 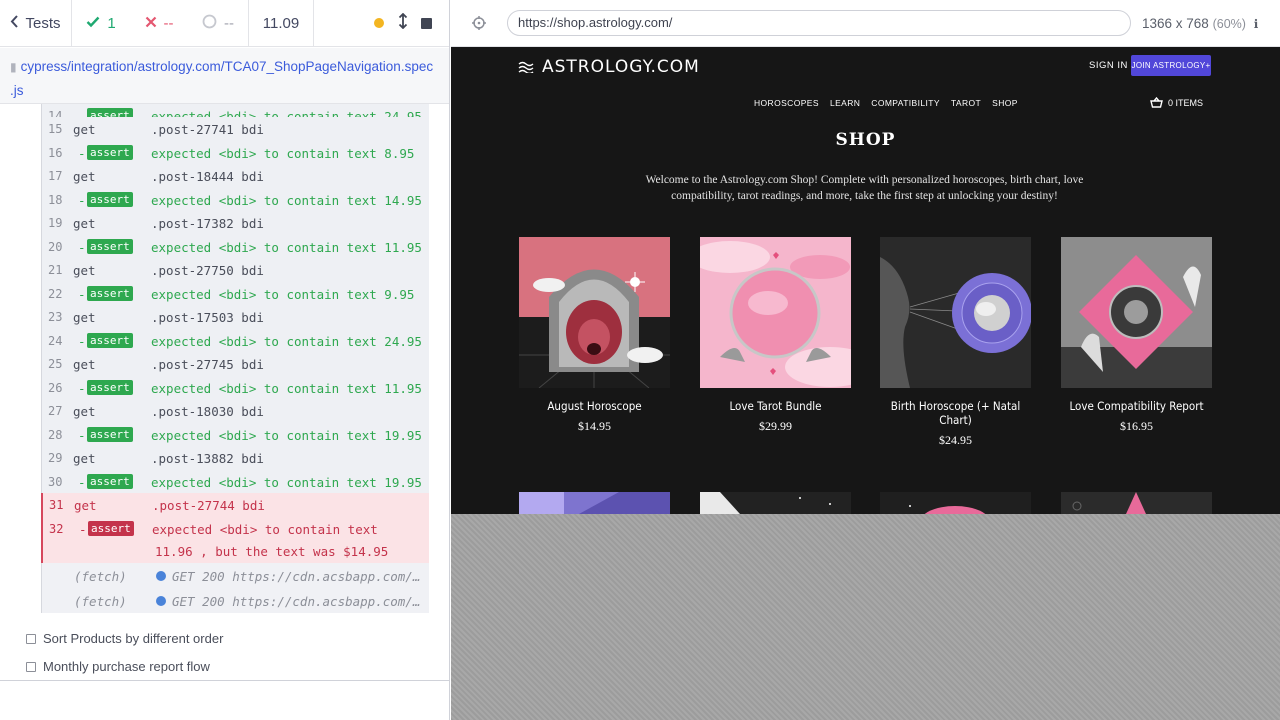 I want to click on command-number: 22, so click(x=55, y=293).